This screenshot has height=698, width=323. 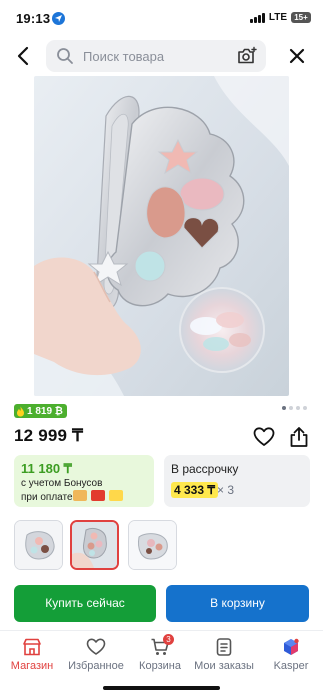 I want to click on header: Поиск товара, so click(x=161, y=57).